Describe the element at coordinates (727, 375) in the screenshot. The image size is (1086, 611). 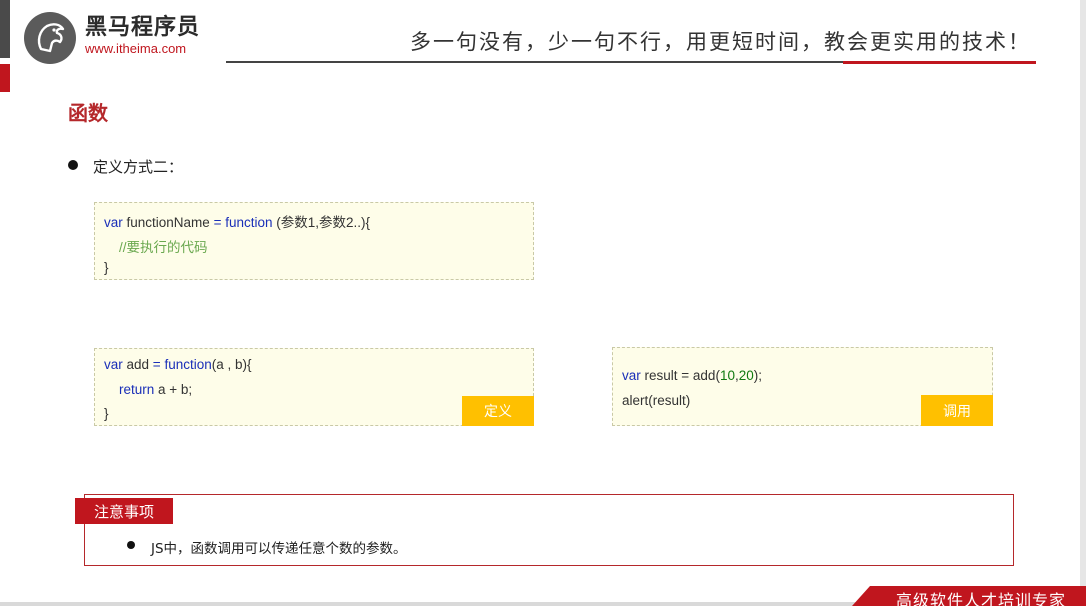
I see `code-number: 10` at that location.